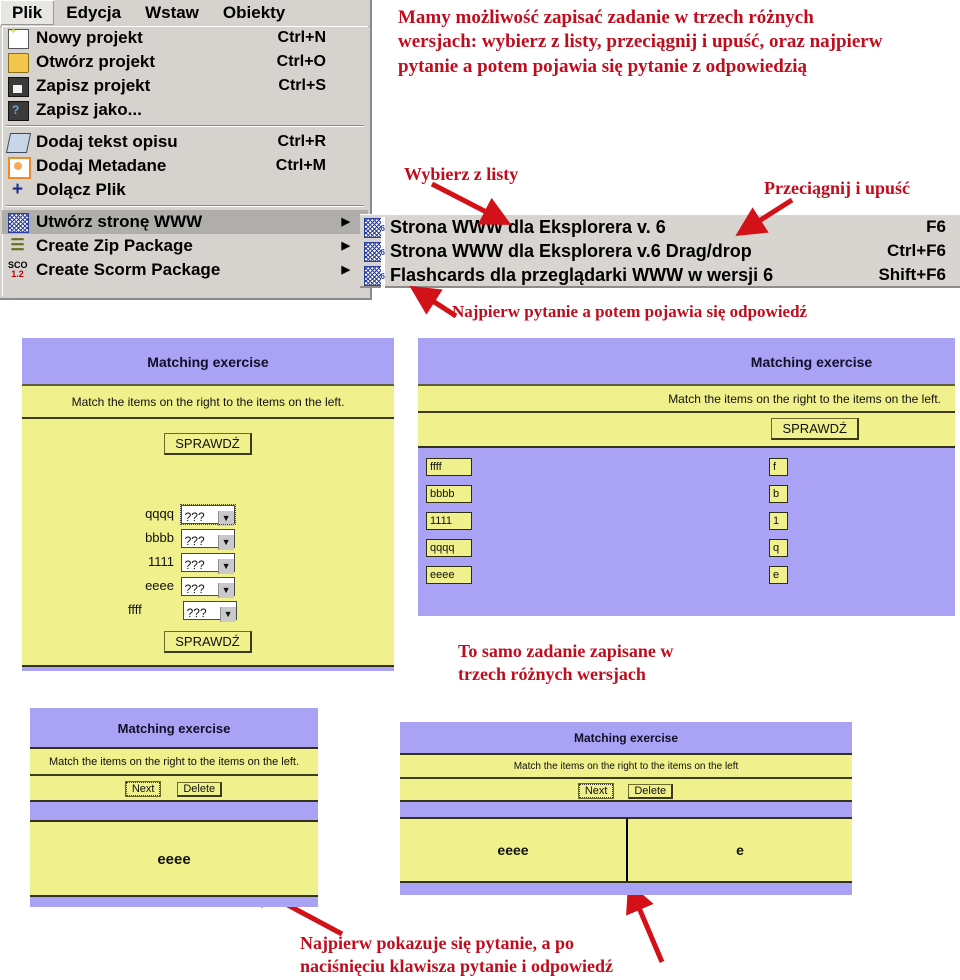 The height and width of the screenshot is (980, 960). What do you see at coordinates (449, 575) in the screenshot?
I see `drag-item-left: eeee` at bounding box center [449, 575].